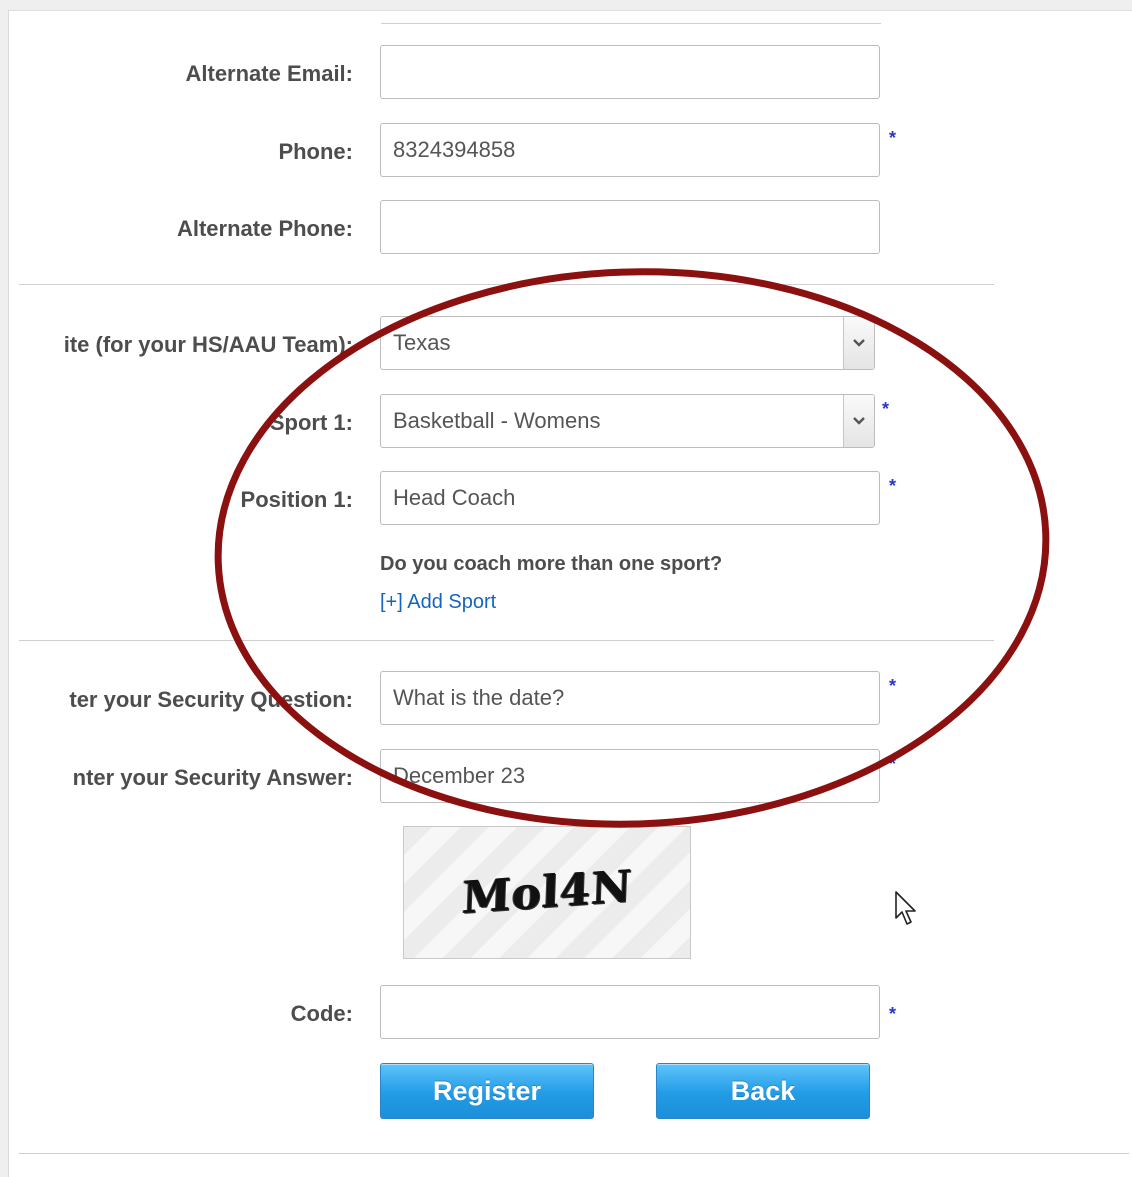 The height and width of the screenshot is (1177, 1132). Describe the element at coordinates (630, 498) in the screenshot. I see `position1-field` at that location.